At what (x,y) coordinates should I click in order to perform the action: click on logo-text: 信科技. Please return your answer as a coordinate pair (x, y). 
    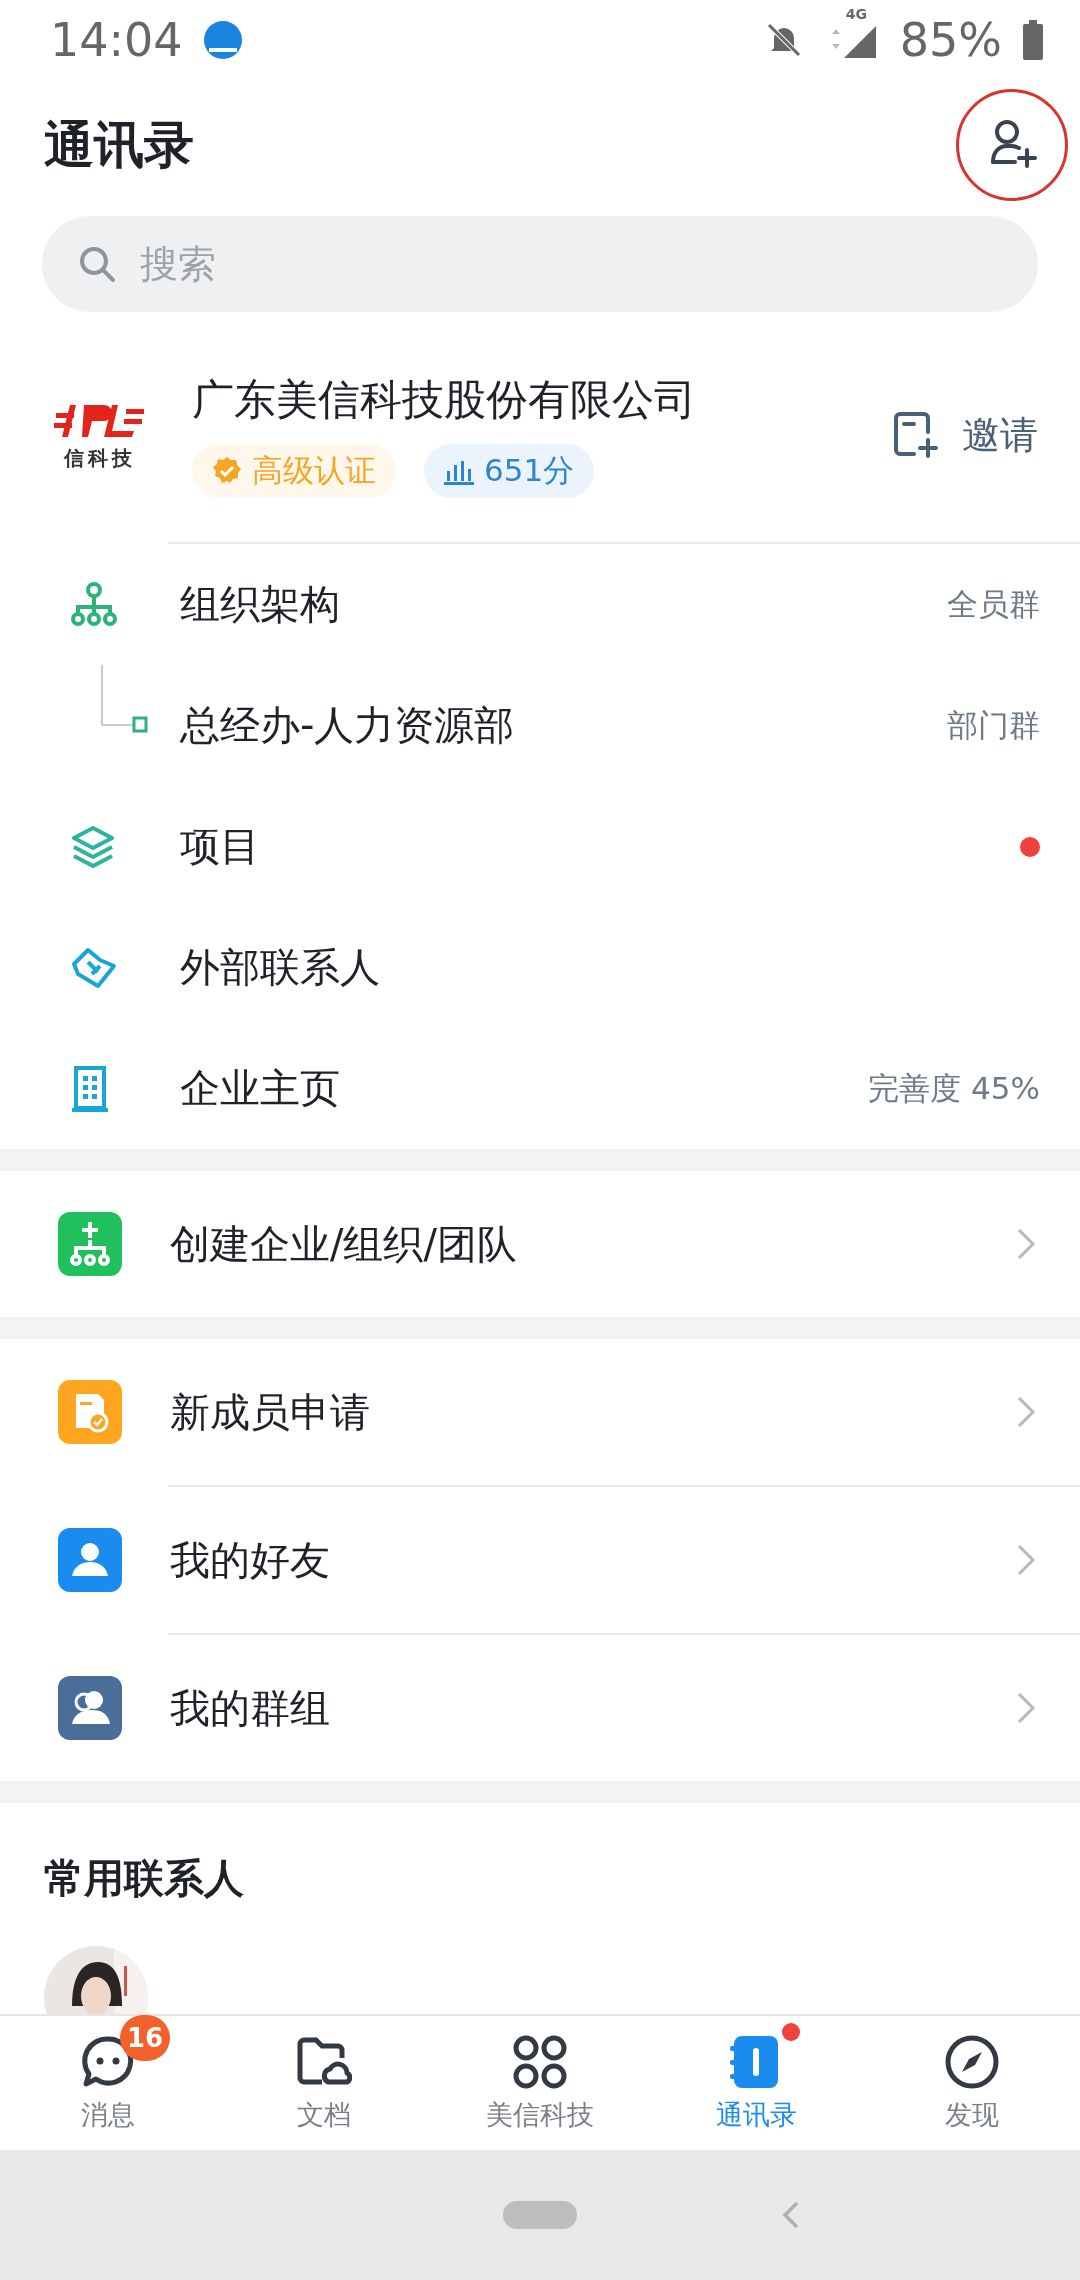
    Looking at the image, I should click on (100, 458).